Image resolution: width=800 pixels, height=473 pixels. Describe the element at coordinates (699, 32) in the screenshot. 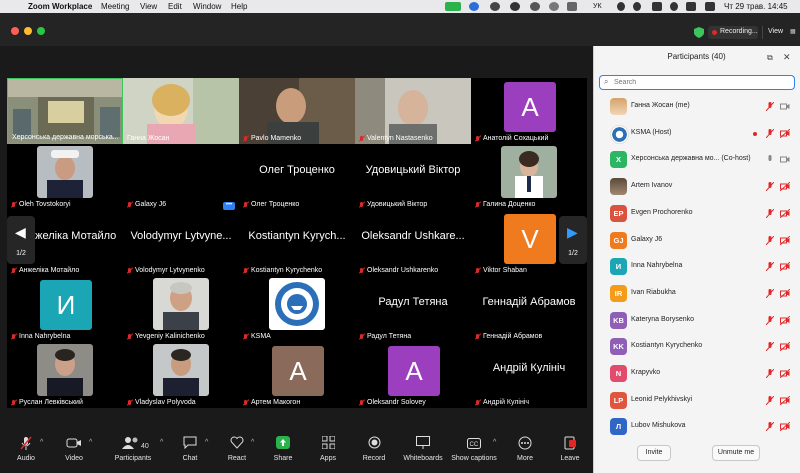

I see `security-shield-icon` at that location.